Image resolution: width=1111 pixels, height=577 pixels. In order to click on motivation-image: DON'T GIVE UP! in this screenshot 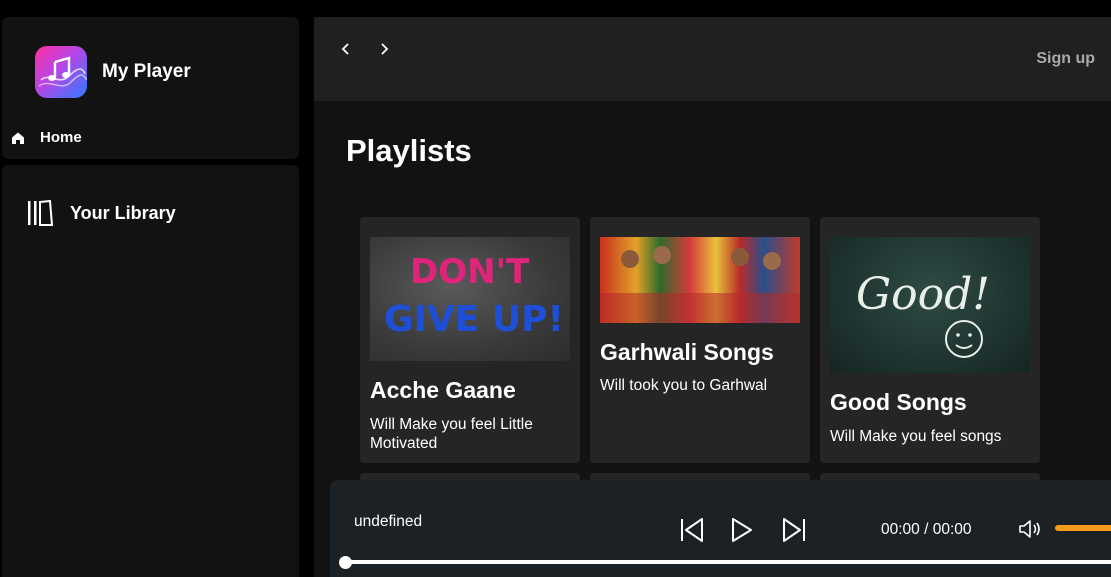, I will do `click(474, 296)`.